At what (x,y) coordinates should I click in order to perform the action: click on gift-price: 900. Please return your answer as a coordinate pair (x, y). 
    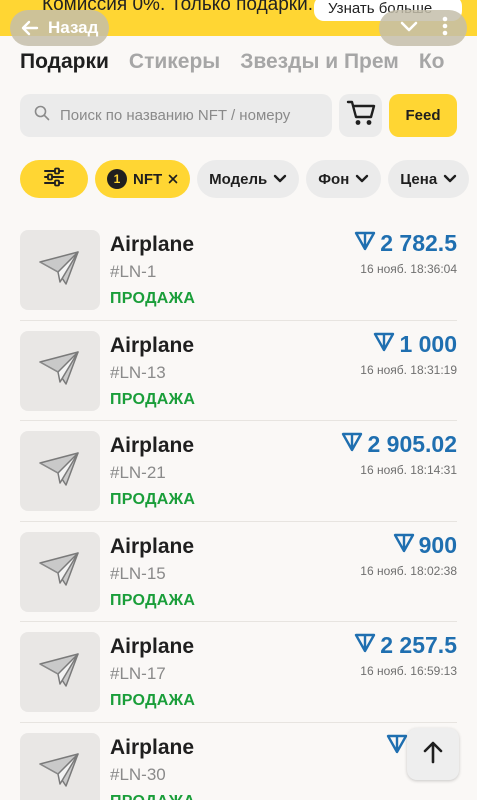
    Looking at the image, I should click on (425, 545).